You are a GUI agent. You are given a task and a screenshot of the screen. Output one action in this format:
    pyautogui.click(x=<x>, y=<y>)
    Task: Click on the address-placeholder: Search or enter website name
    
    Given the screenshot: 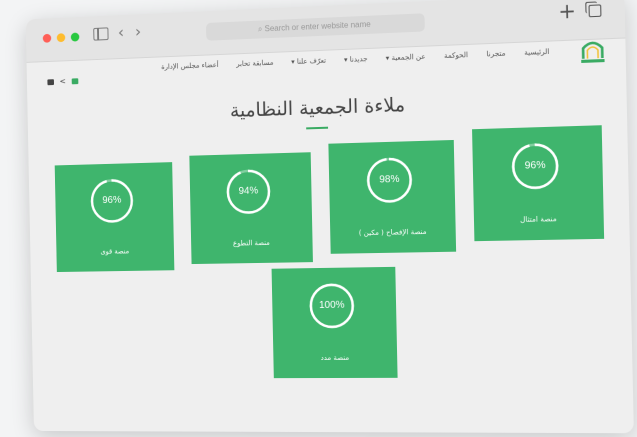 What is the action you would take?
    pyautogui.click(x=317, y=26)
    